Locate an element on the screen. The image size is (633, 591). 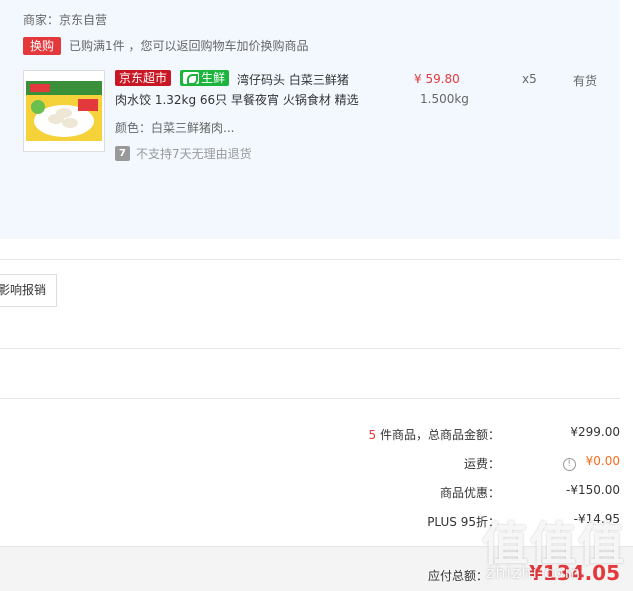
plus-discount-label: PLUS 95折： is located at coordinates (463, 522).